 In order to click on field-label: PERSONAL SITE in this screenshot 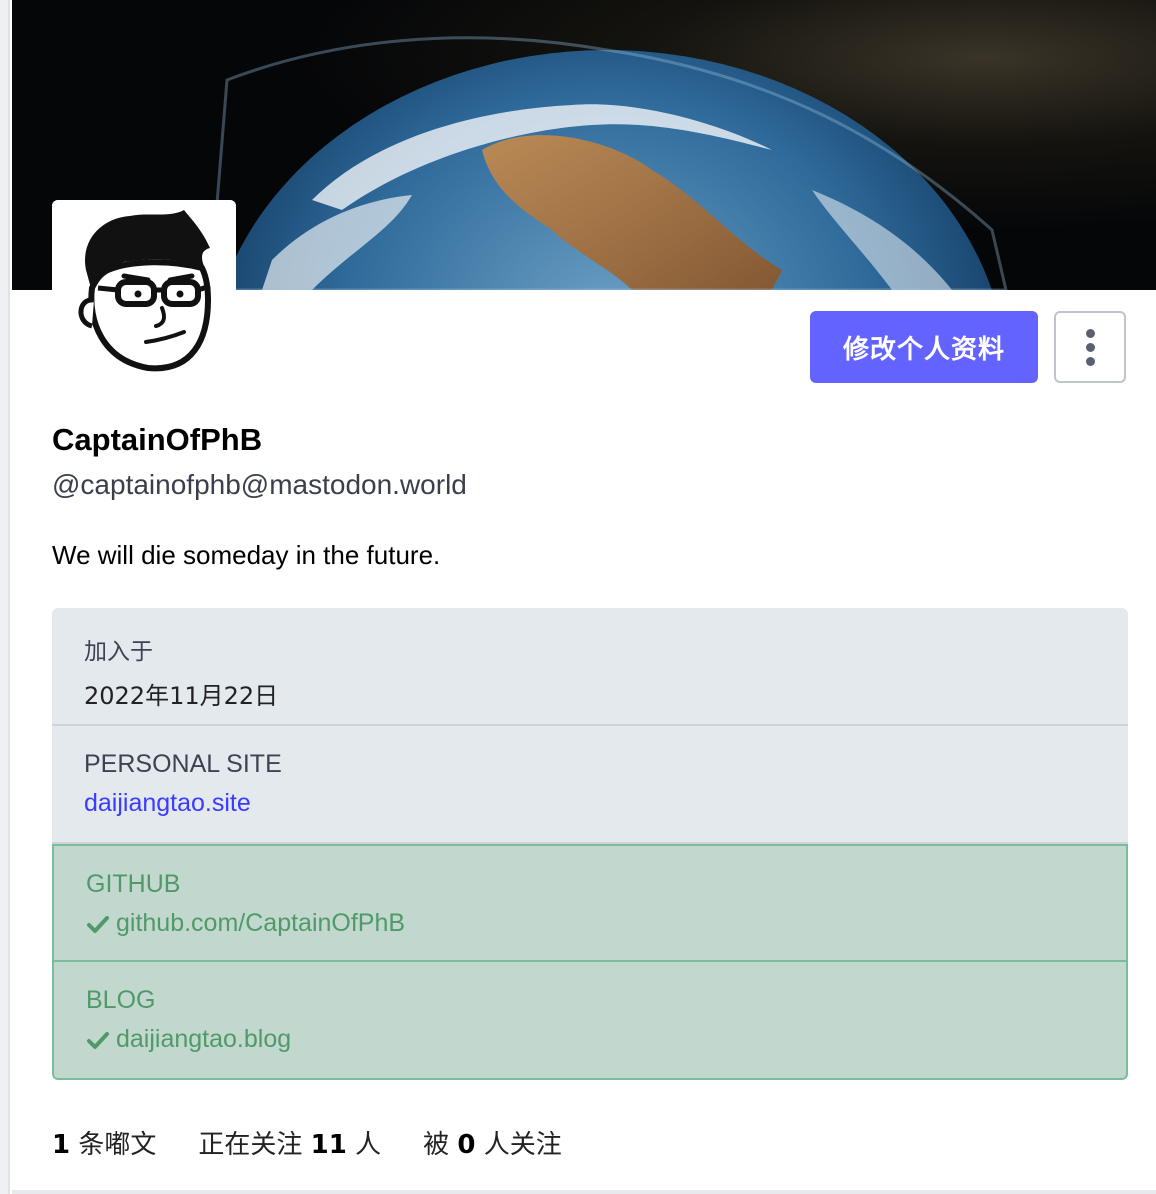, I will do `click(183, 764)`.